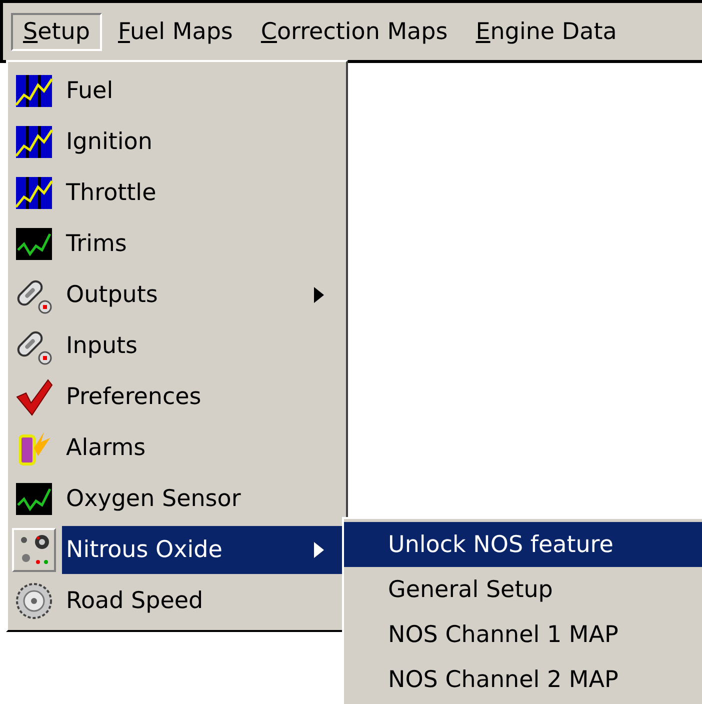 The image size is (702, 704). Describe the element at coordinates (523, 589) in the screenshot. I see `menu-item: General Setup` at that location.